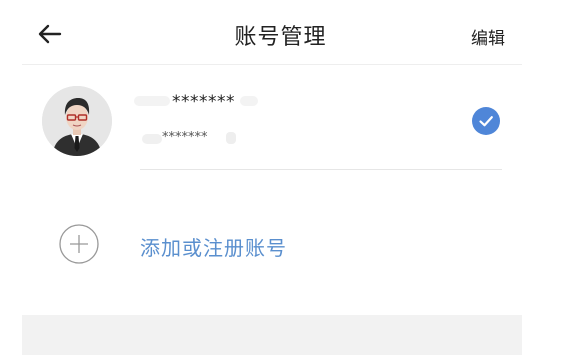 This screenshot has width=561, height=355. What do you see at coordinates (213, 248) in the screenshot?
I see `add-account-label: 添加或注册账号` at bounding box center [213, 248].